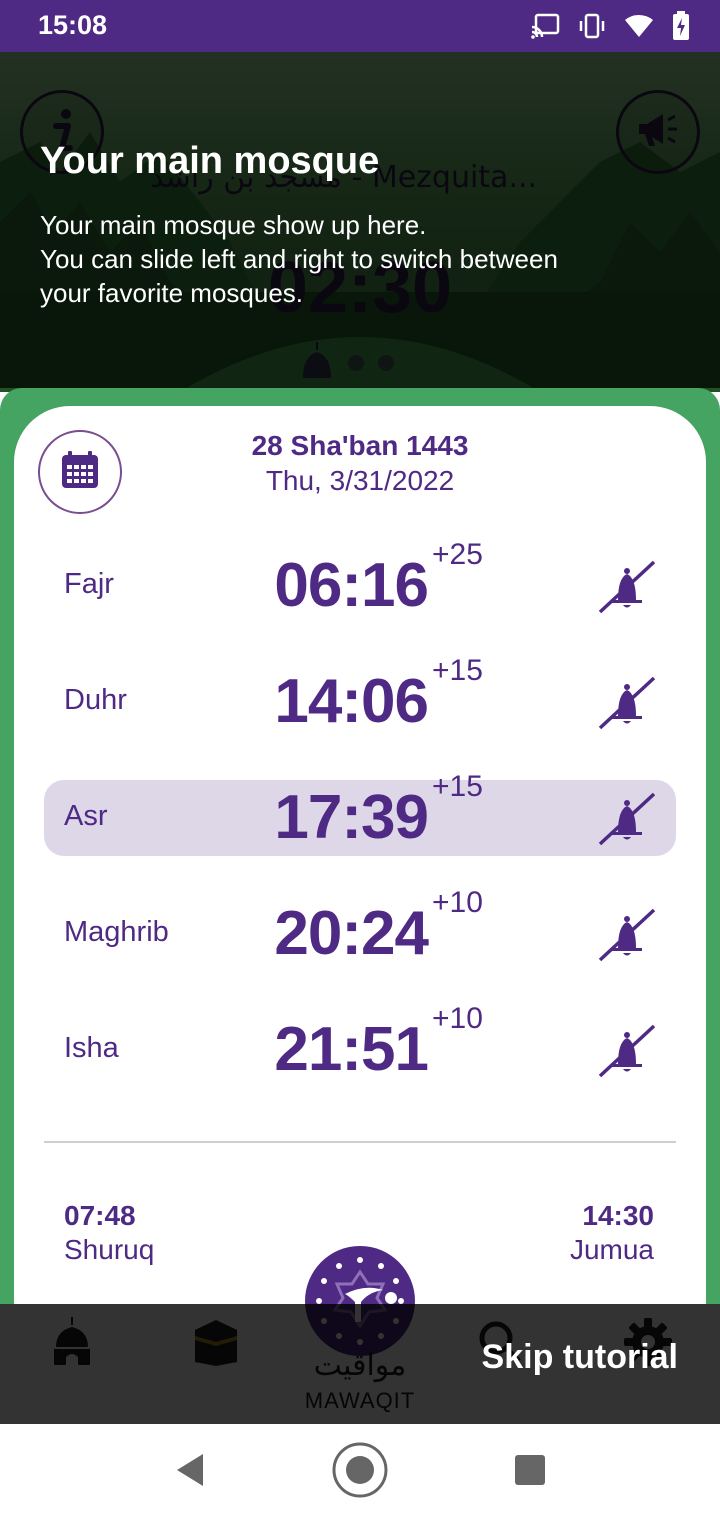 The width and height of the screenshot is (720, 1520). What do you see at coordinates (360, 1400) in the screenshot?
I see `logo-english-text: MAWAQIT` at bounding box center [360, 1400].